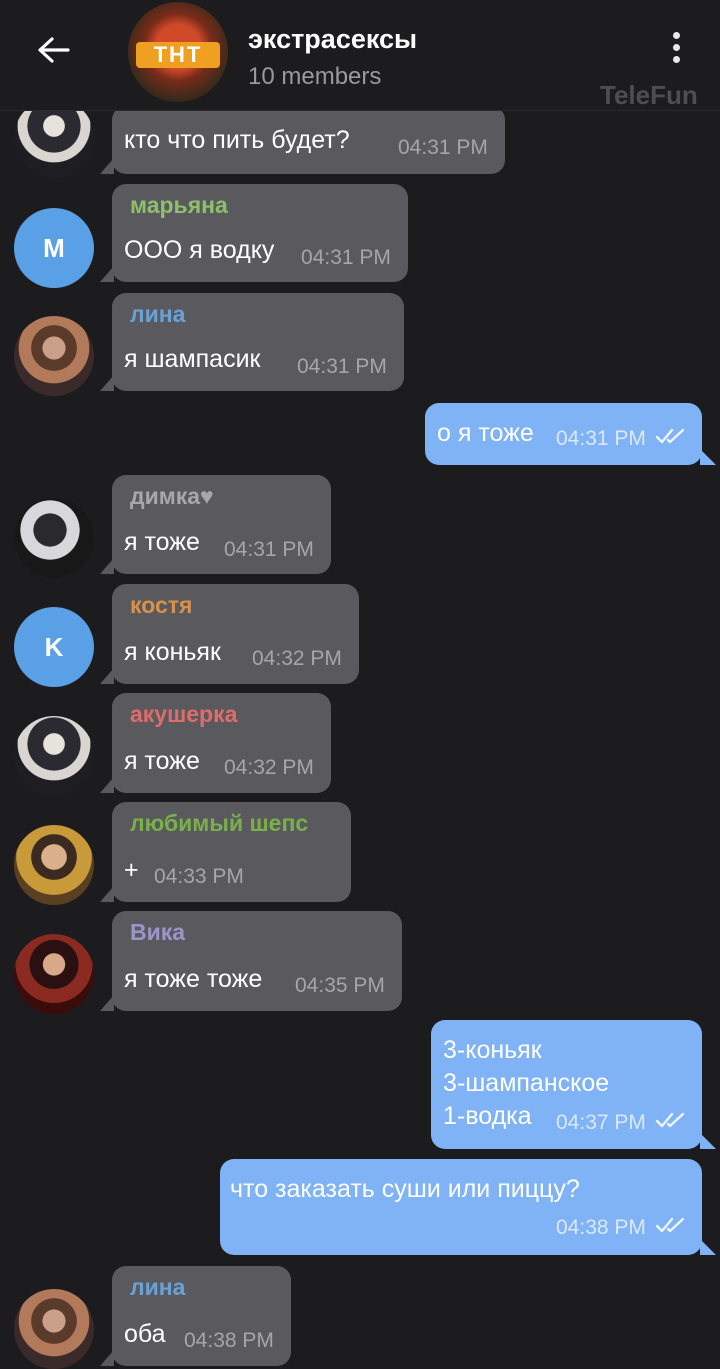  What do you see at coordinates (54, 248) in the screenshot?
I see `avatar: M` at bounding box center [54, 248].